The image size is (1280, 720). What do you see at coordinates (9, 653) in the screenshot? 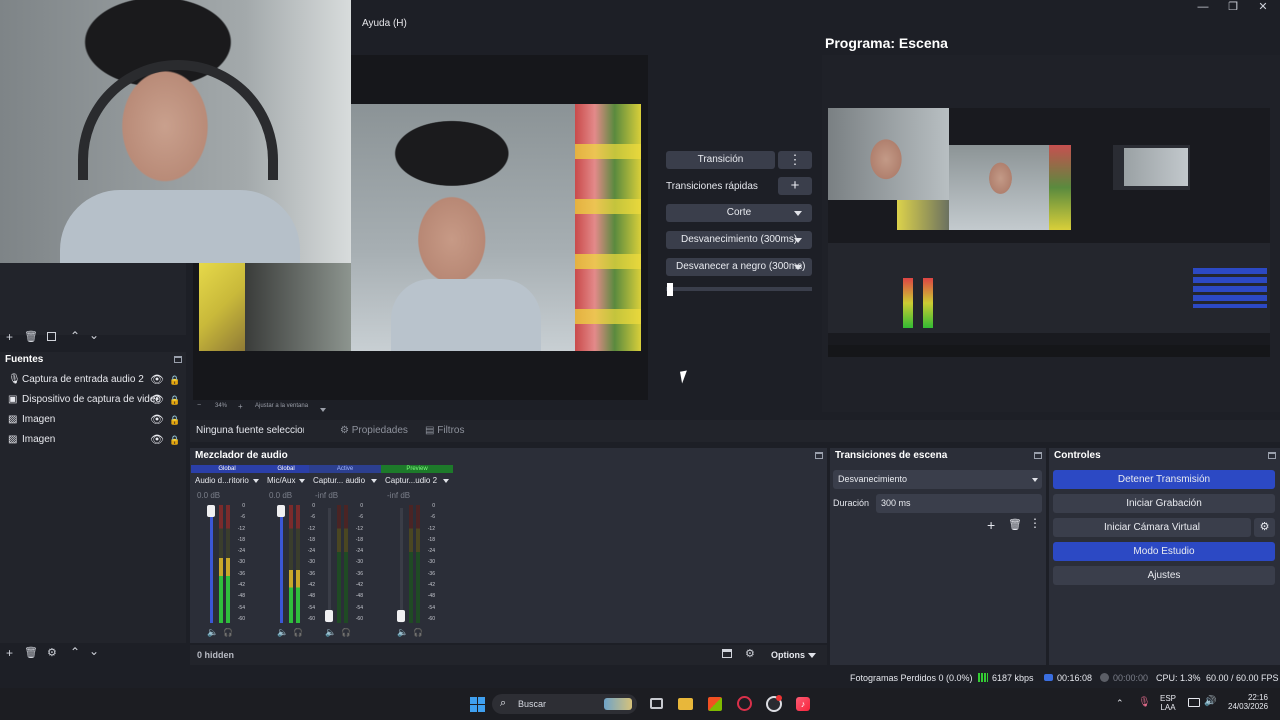
I see `add-source-button: +` at bounding box center [9, 653].